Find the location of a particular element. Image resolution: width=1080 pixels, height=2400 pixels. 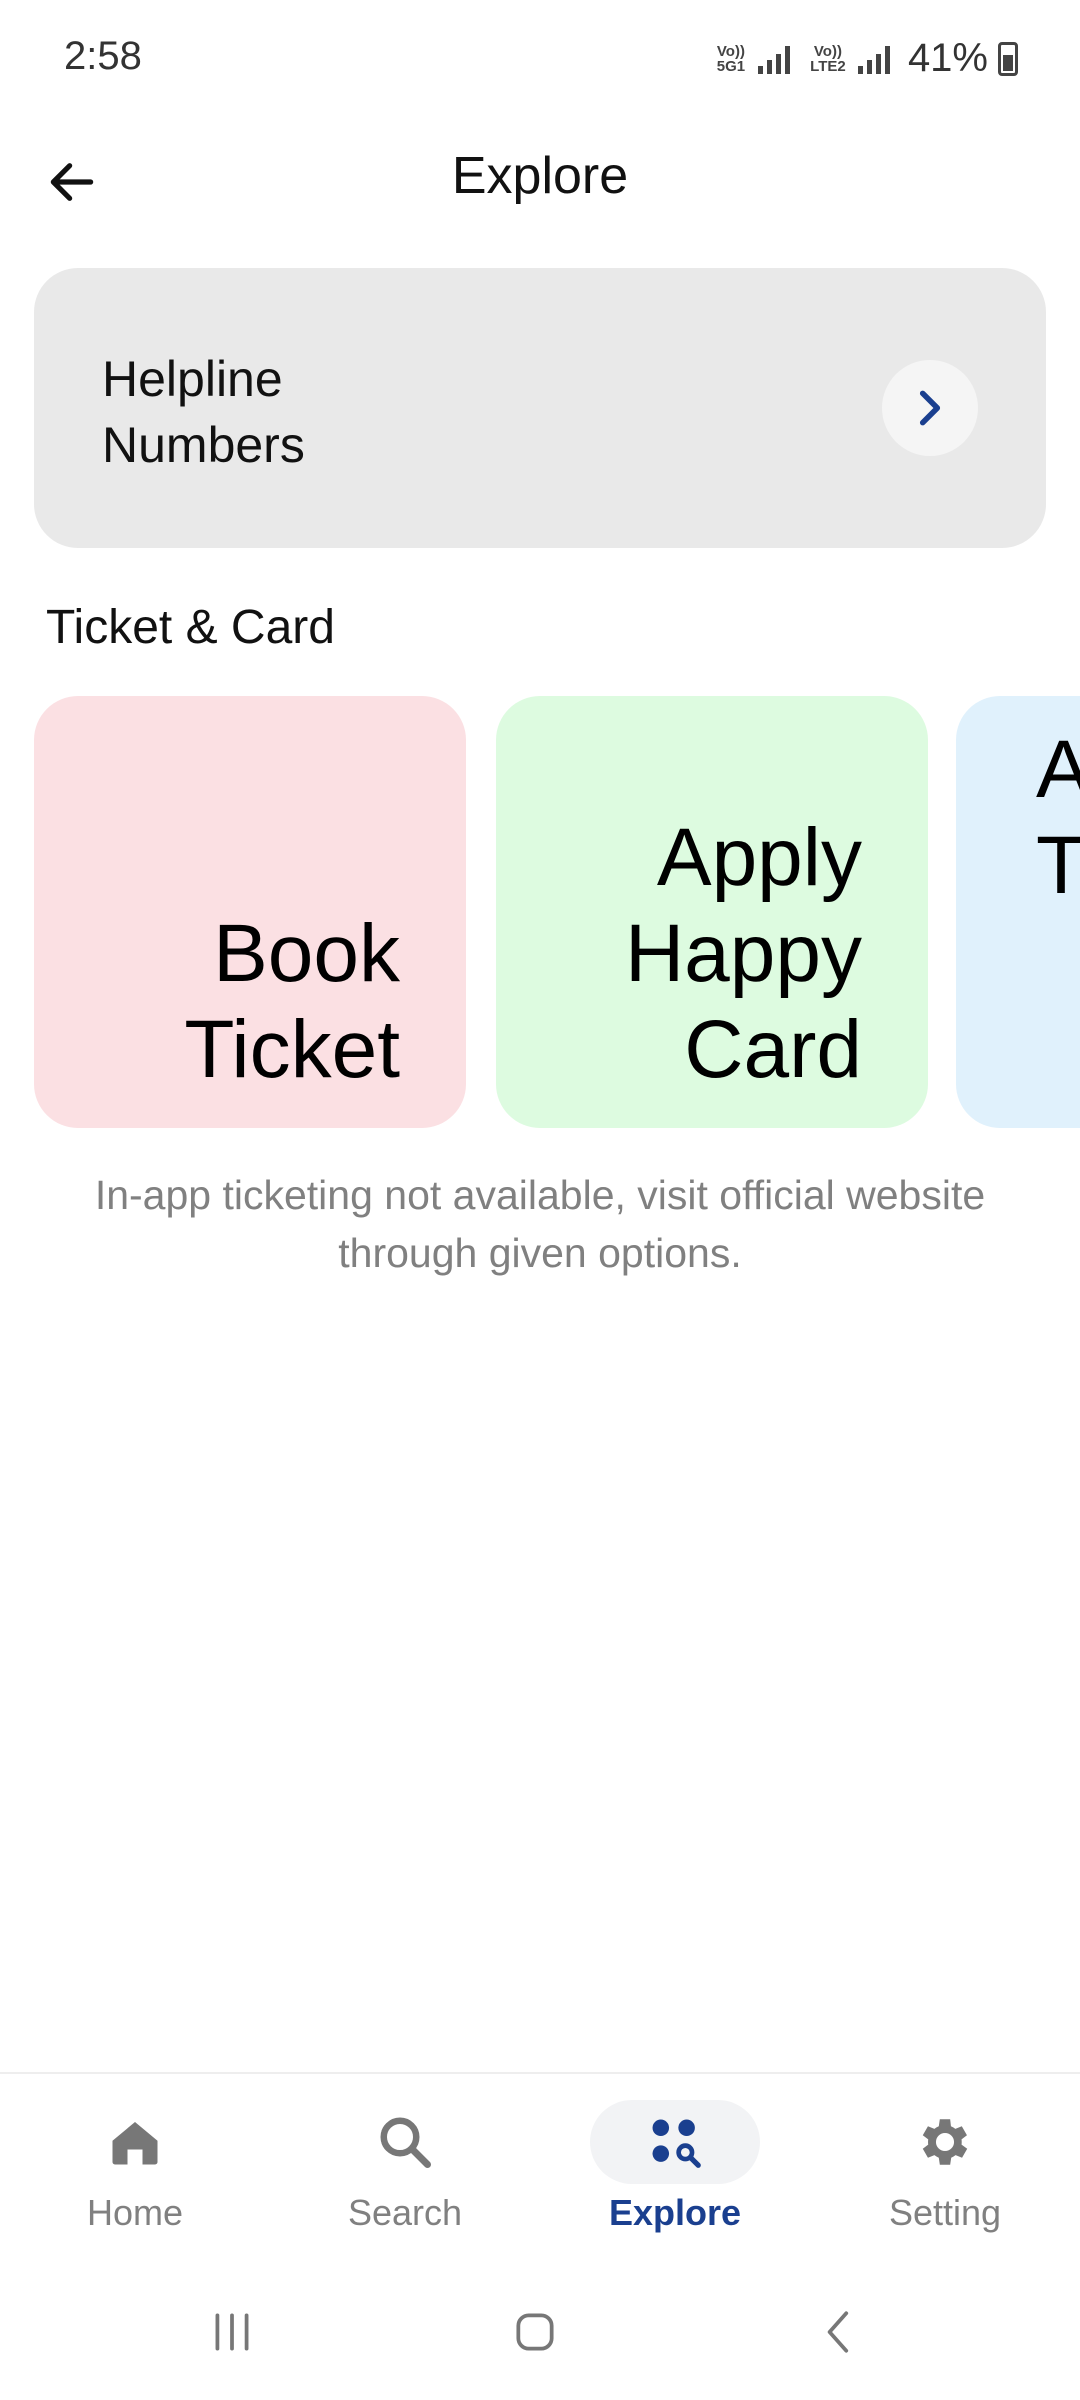

app-header: Explore is located at coordinates (540, 180).